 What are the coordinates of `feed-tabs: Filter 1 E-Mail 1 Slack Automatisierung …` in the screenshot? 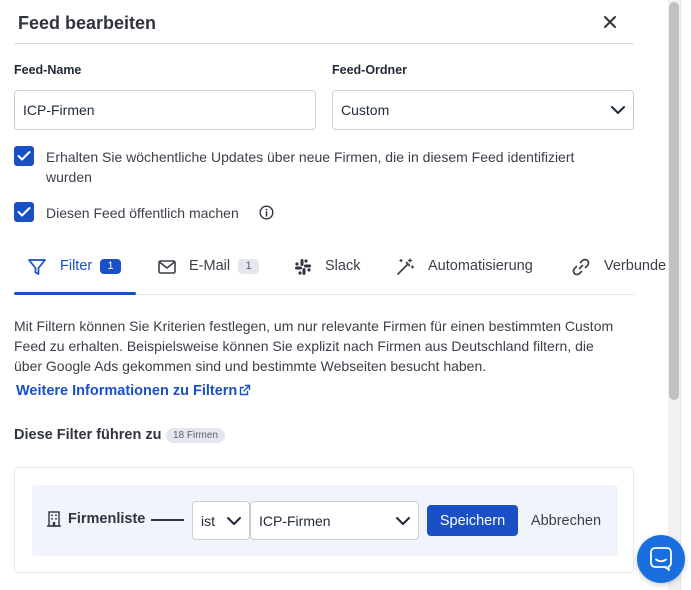 It's located at (340, 269).